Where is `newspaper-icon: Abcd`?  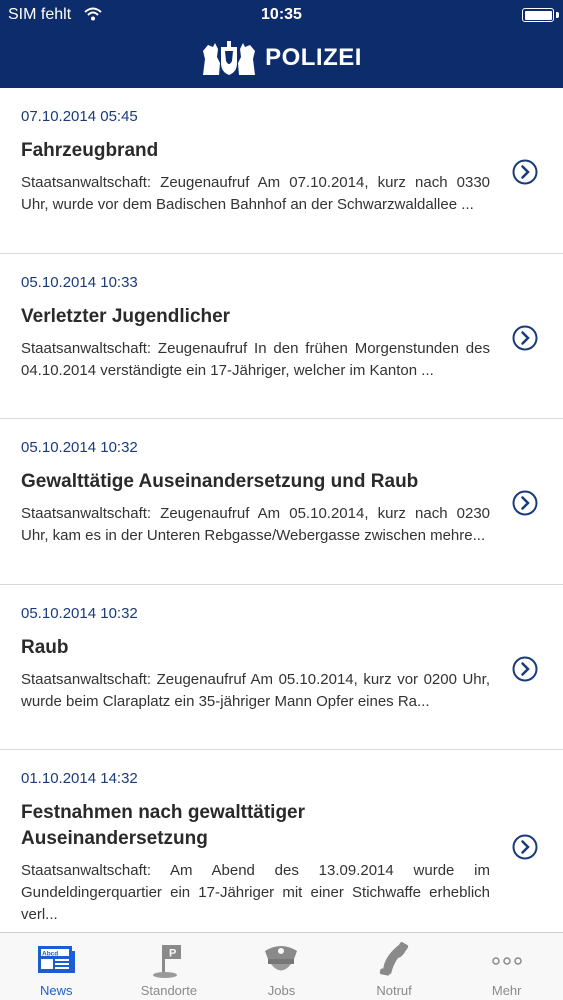
newspaper-icon: Abcd is located at coordinates (57, 959).